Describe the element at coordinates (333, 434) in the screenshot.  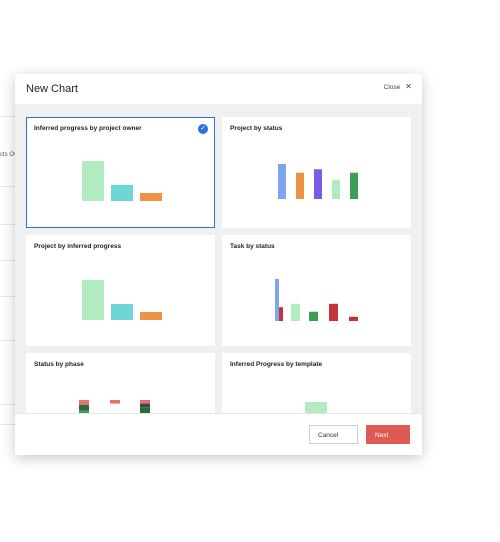
I see `cancel-button: Cancel` at that location.